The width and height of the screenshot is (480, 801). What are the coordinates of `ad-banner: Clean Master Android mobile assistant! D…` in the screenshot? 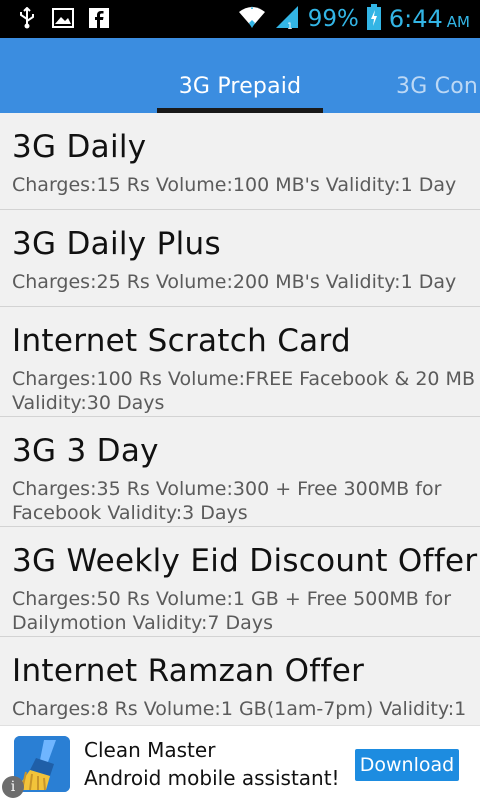 It's located at (240, 763).